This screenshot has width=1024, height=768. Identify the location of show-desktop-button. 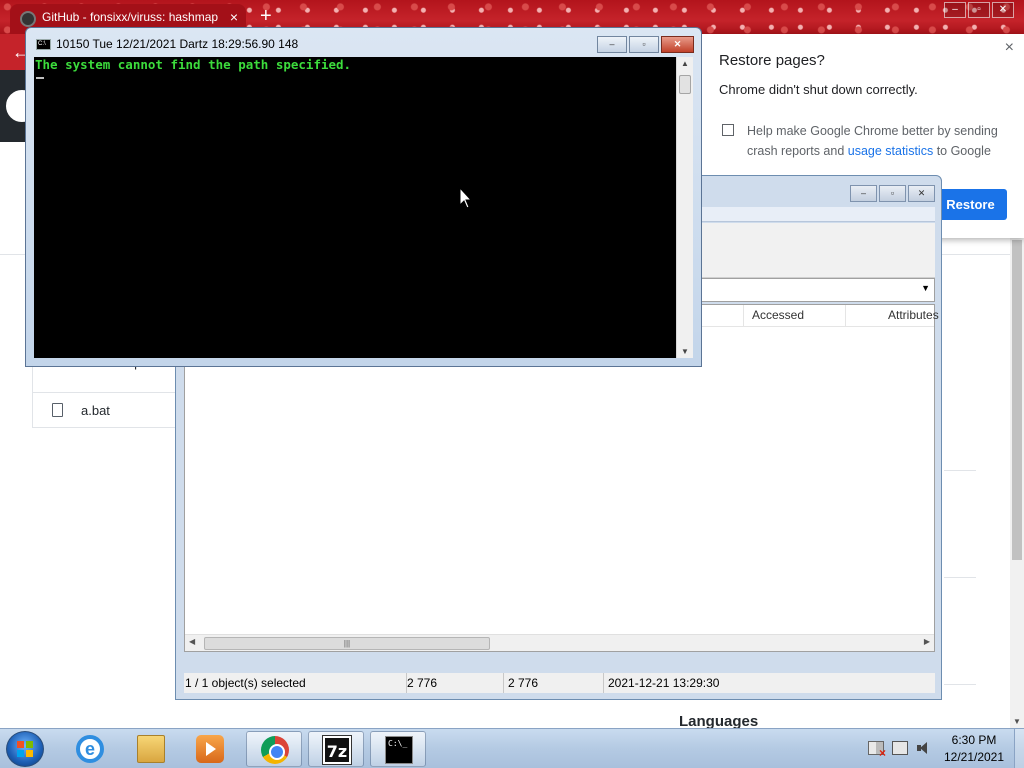
(1019, 748).